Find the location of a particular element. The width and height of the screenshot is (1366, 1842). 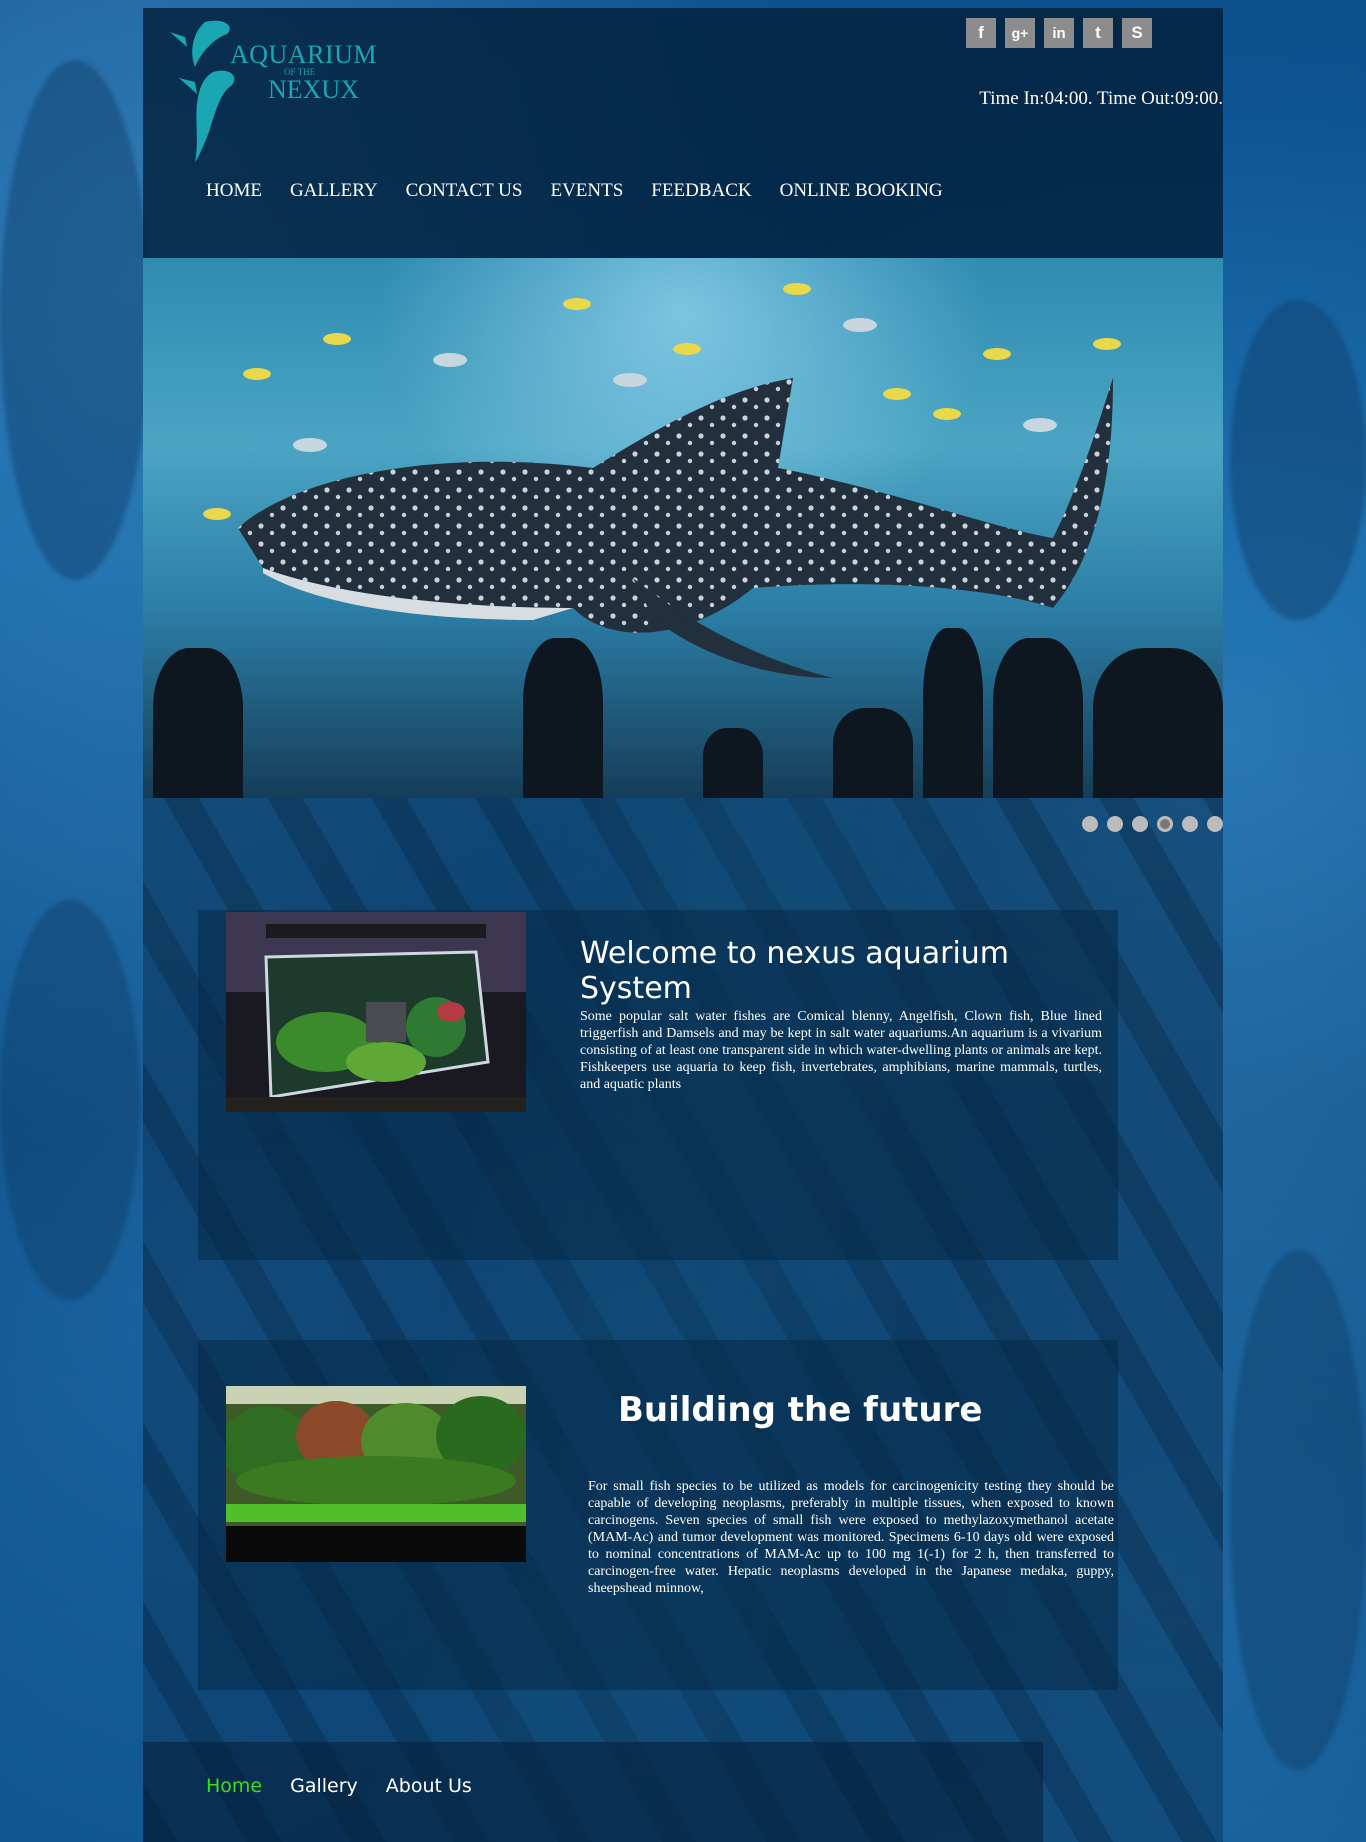

slider-pagination is located at coordinates (1152, 824).